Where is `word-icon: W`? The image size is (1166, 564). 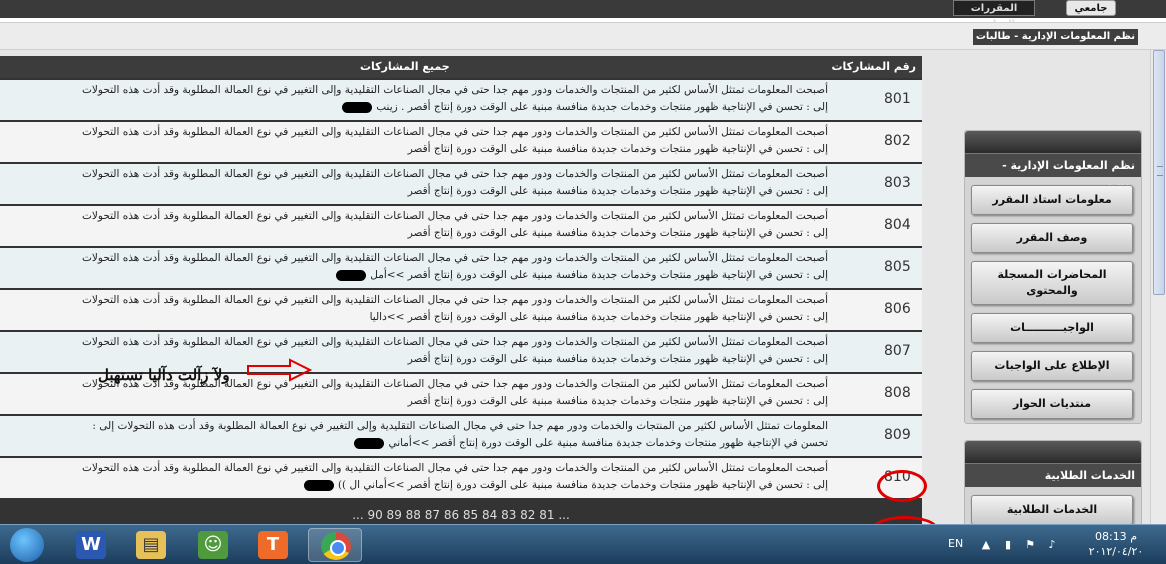 word-icon: W is located at coordinates (91, 545).